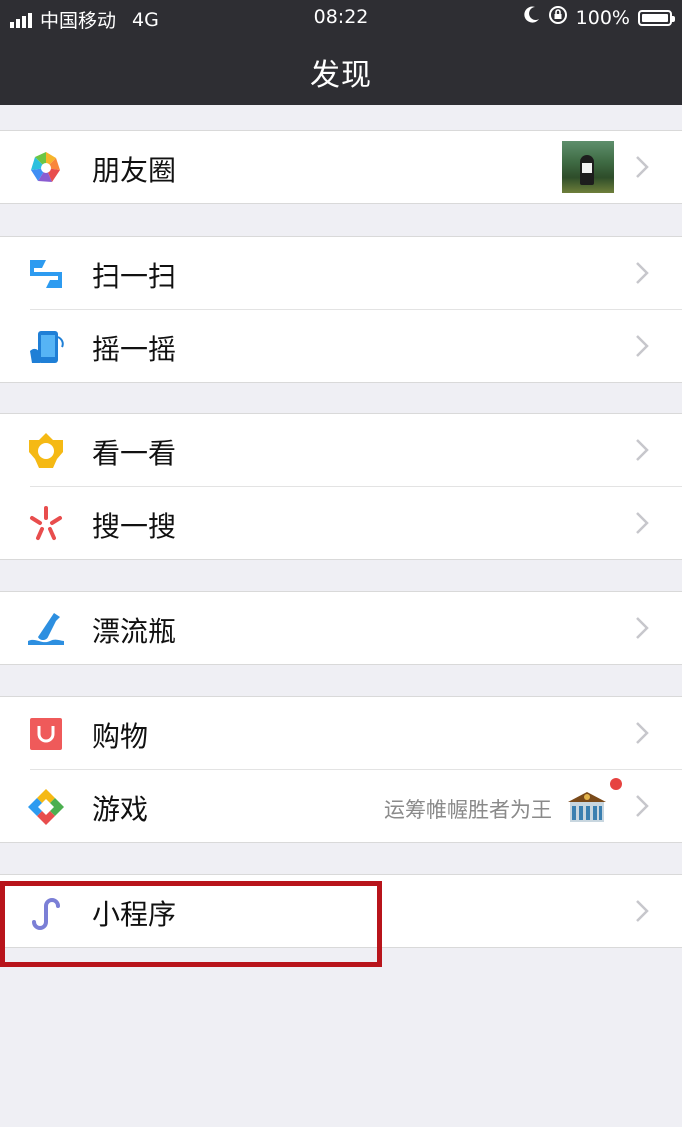  I want to click on status-bar: 中国移动 4G 08:22 100%, so click(341, 18).